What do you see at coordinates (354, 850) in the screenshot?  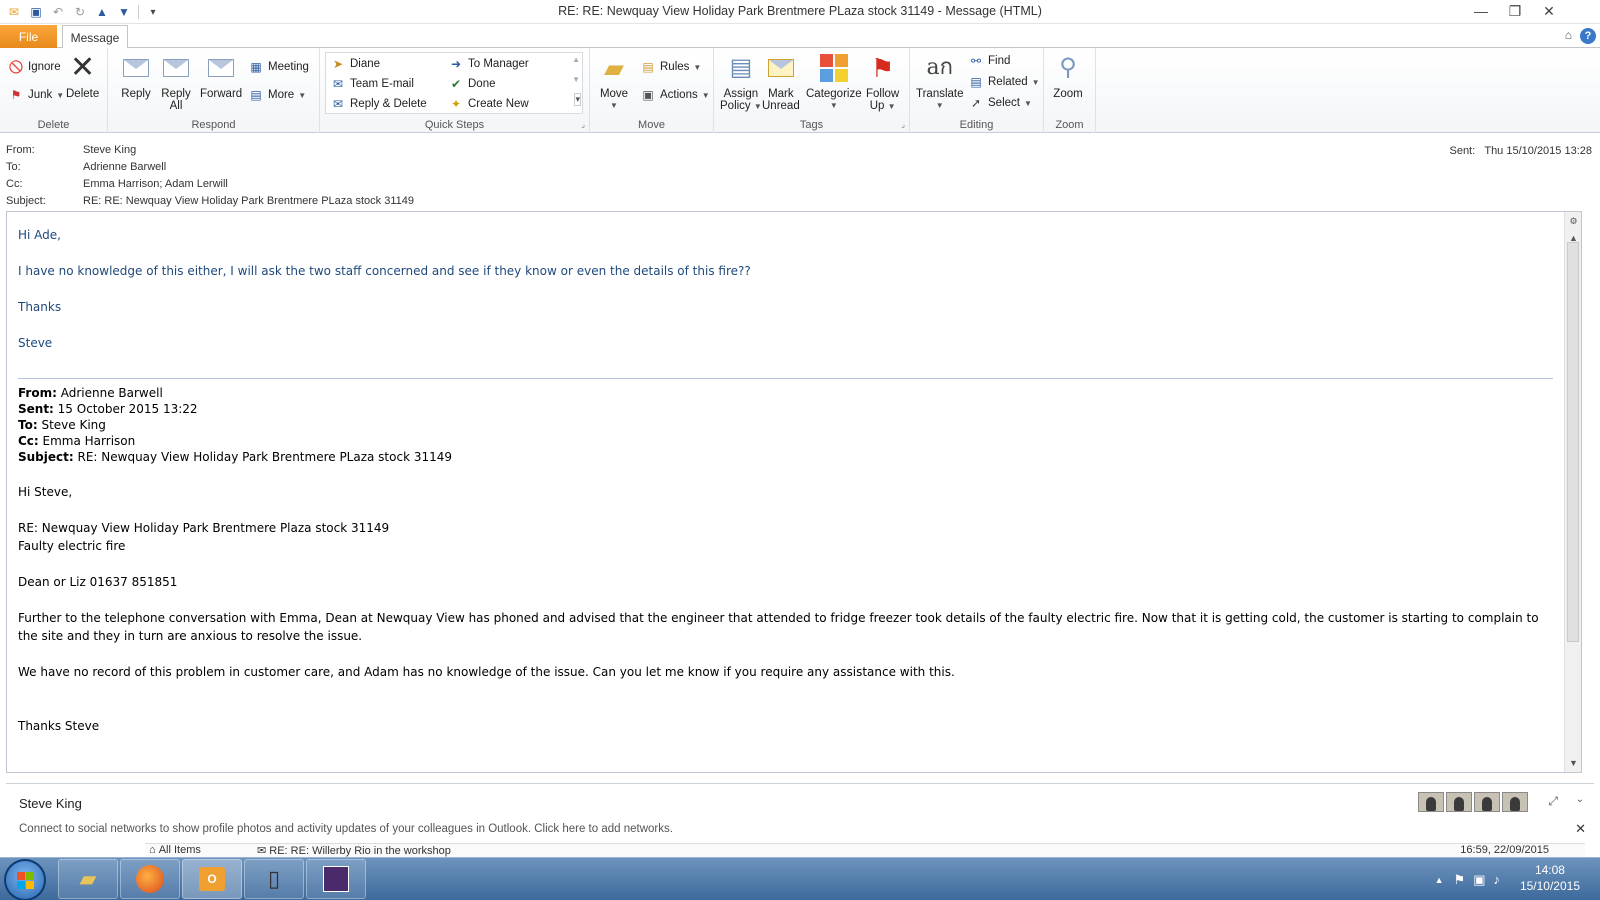 I see `list-item: ✉ RE: RE: Willerby Rio in the workshop` at bounding box center [354, 850].